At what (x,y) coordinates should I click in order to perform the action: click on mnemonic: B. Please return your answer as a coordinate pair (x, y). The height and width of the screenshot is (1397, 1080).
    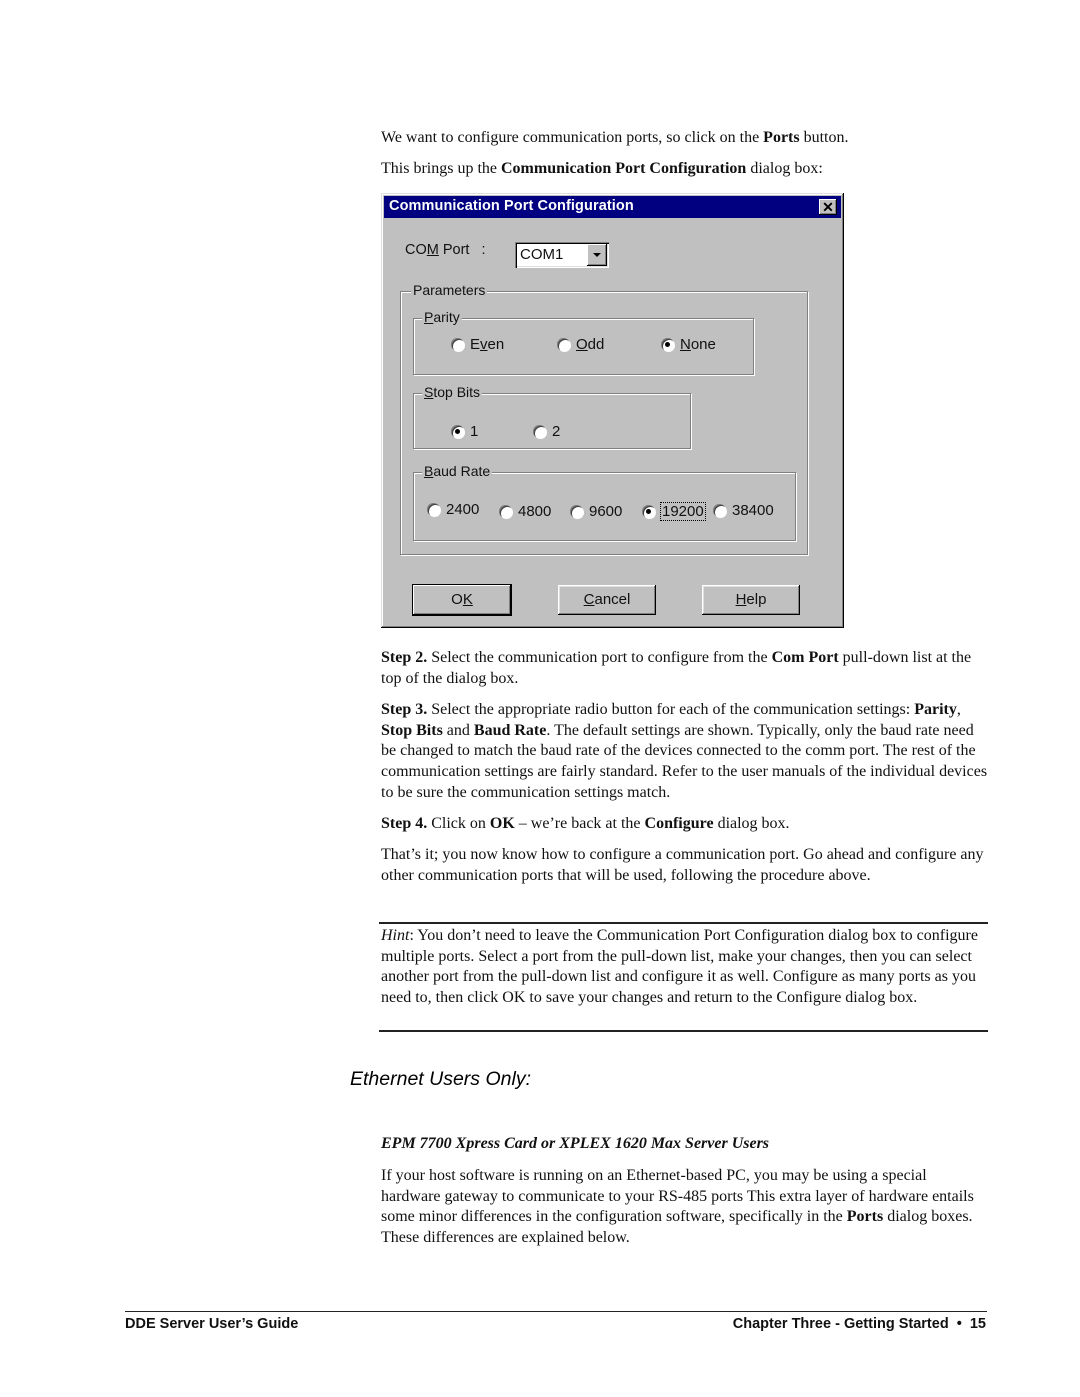
    Looking at the image, I should click on (429, 471).